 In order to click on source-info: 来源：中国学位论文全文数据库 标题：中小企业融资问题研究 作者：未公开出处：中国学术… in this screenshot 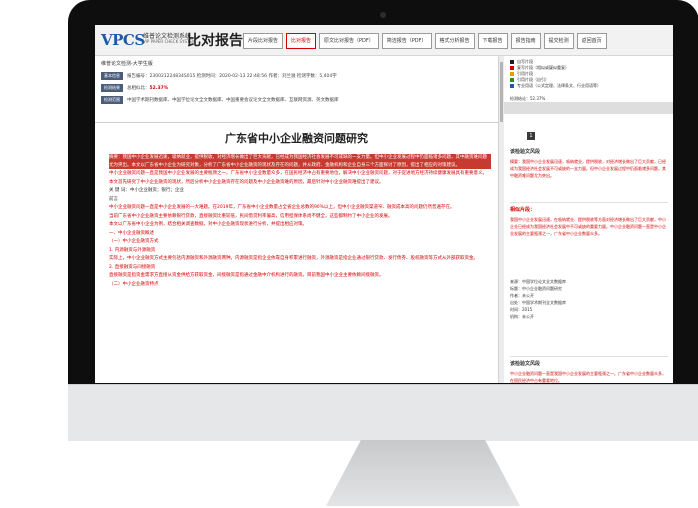, I will do `click(589, 299)`.